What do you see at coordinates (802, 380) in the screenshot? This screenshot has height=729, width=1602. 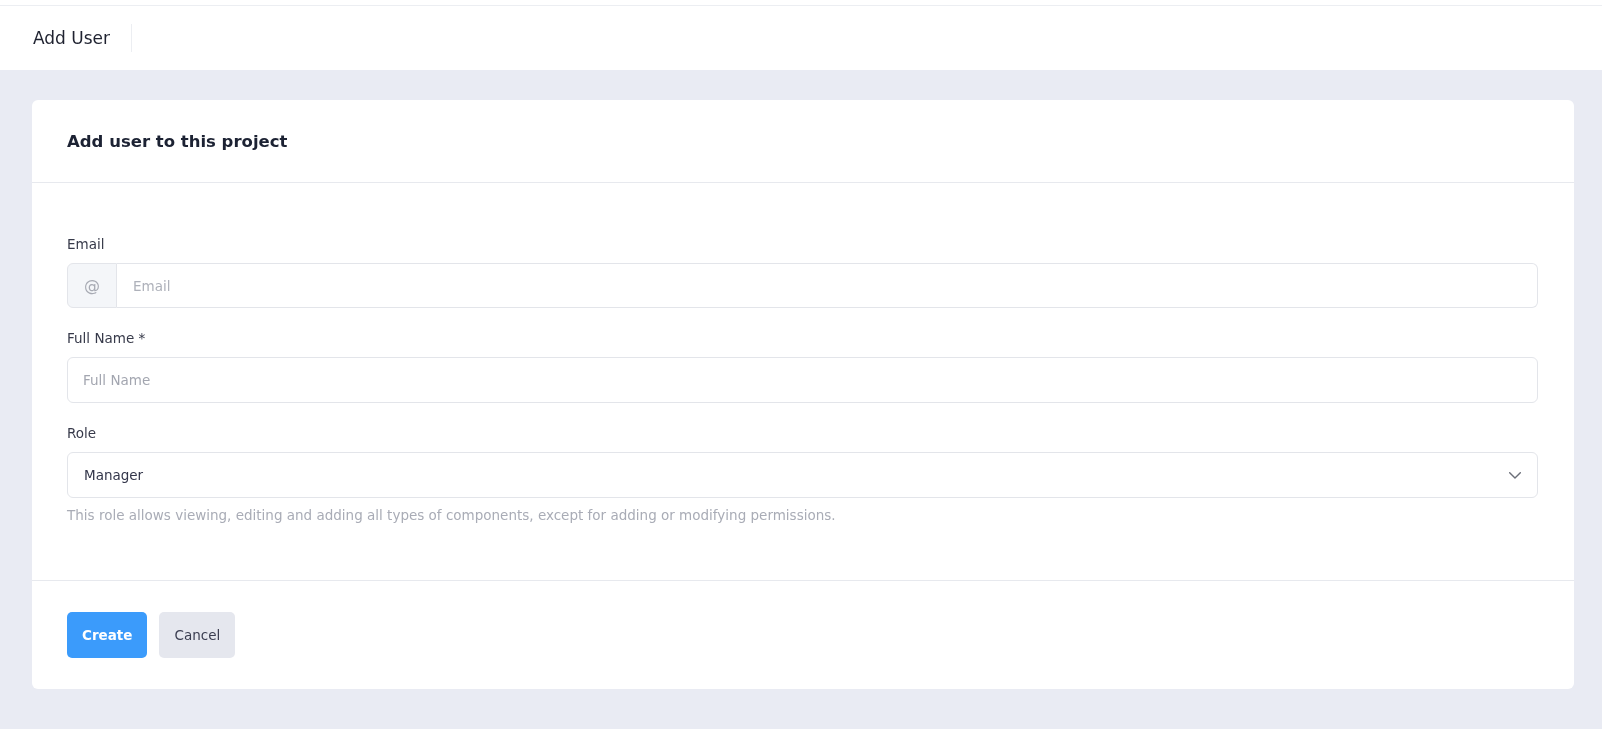 I see `text-field: Full Name` at bounding box center [802, 380].